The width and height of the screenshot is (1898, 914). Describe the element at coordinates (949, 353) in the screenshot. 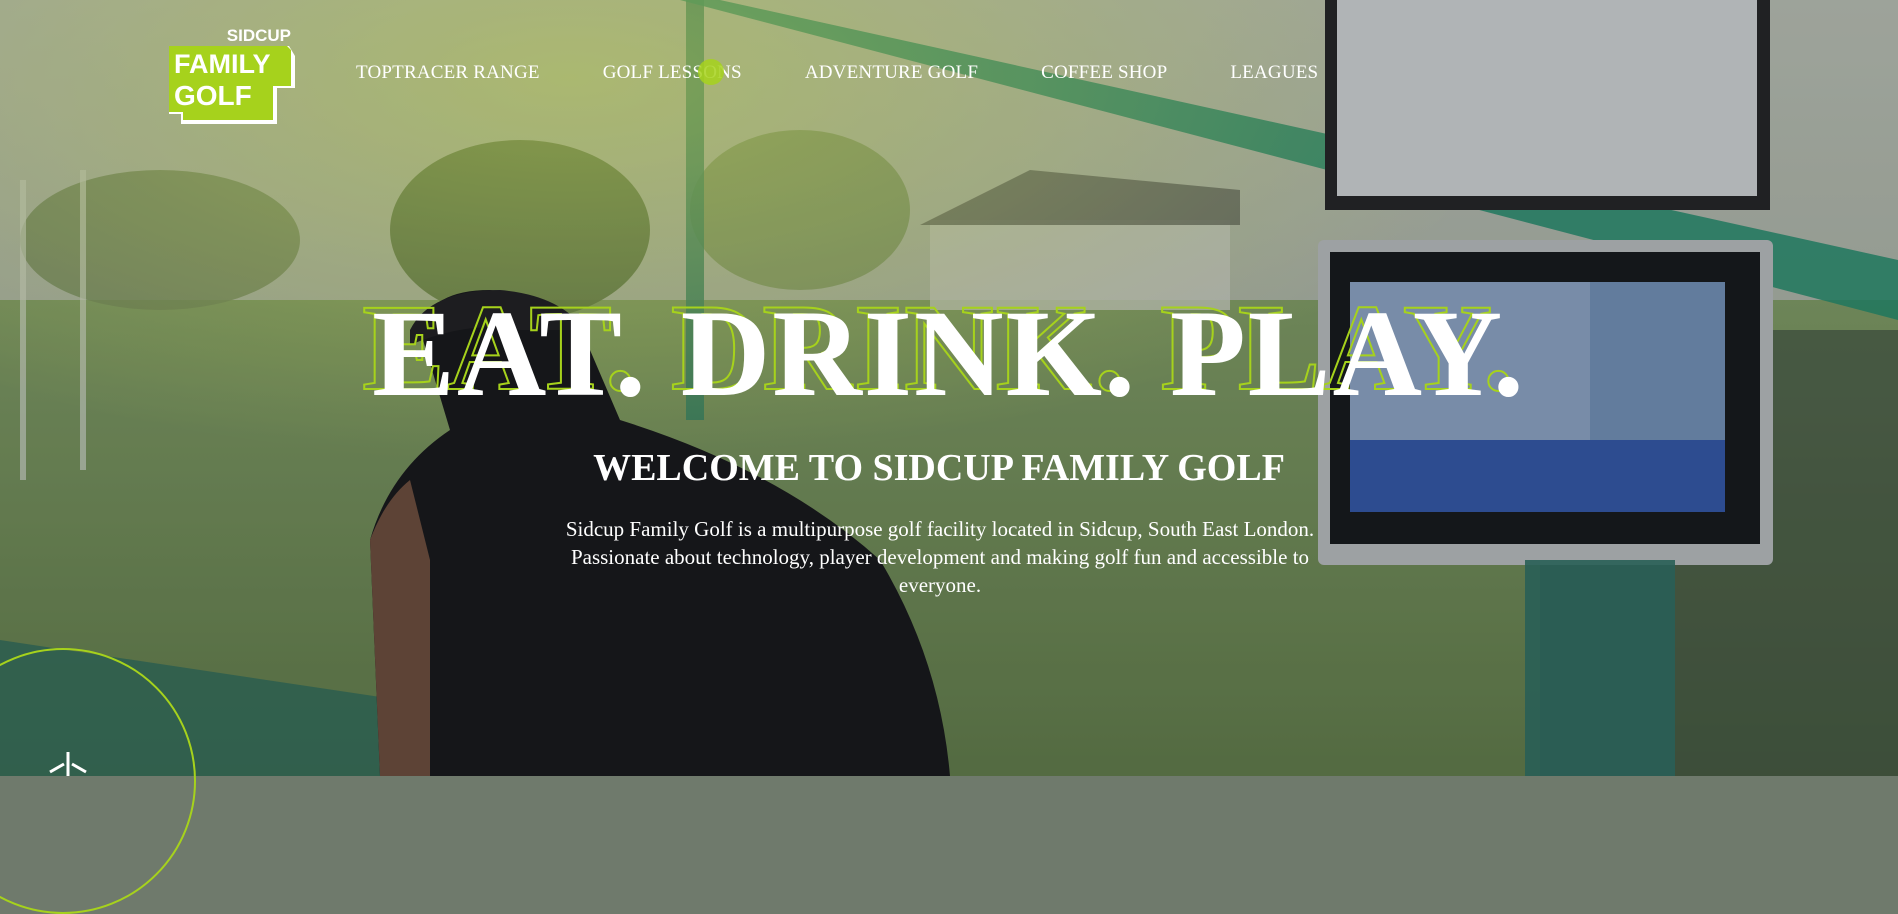

I see `hero-headline-text: EAT. DRINK. PLAY.` at that location.